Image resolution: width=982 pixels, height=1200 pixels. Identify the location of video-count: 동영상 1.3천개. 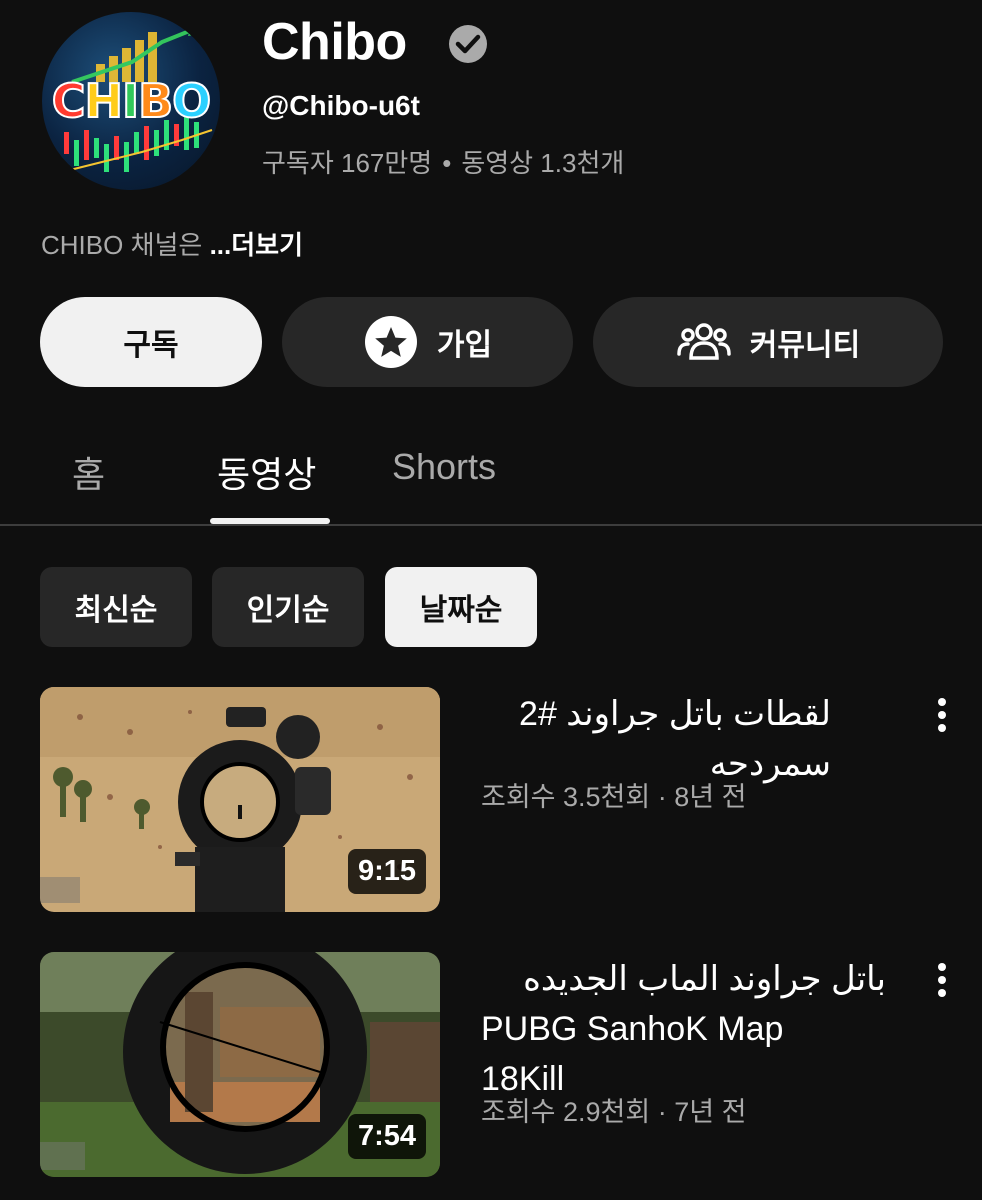
(543, 163).